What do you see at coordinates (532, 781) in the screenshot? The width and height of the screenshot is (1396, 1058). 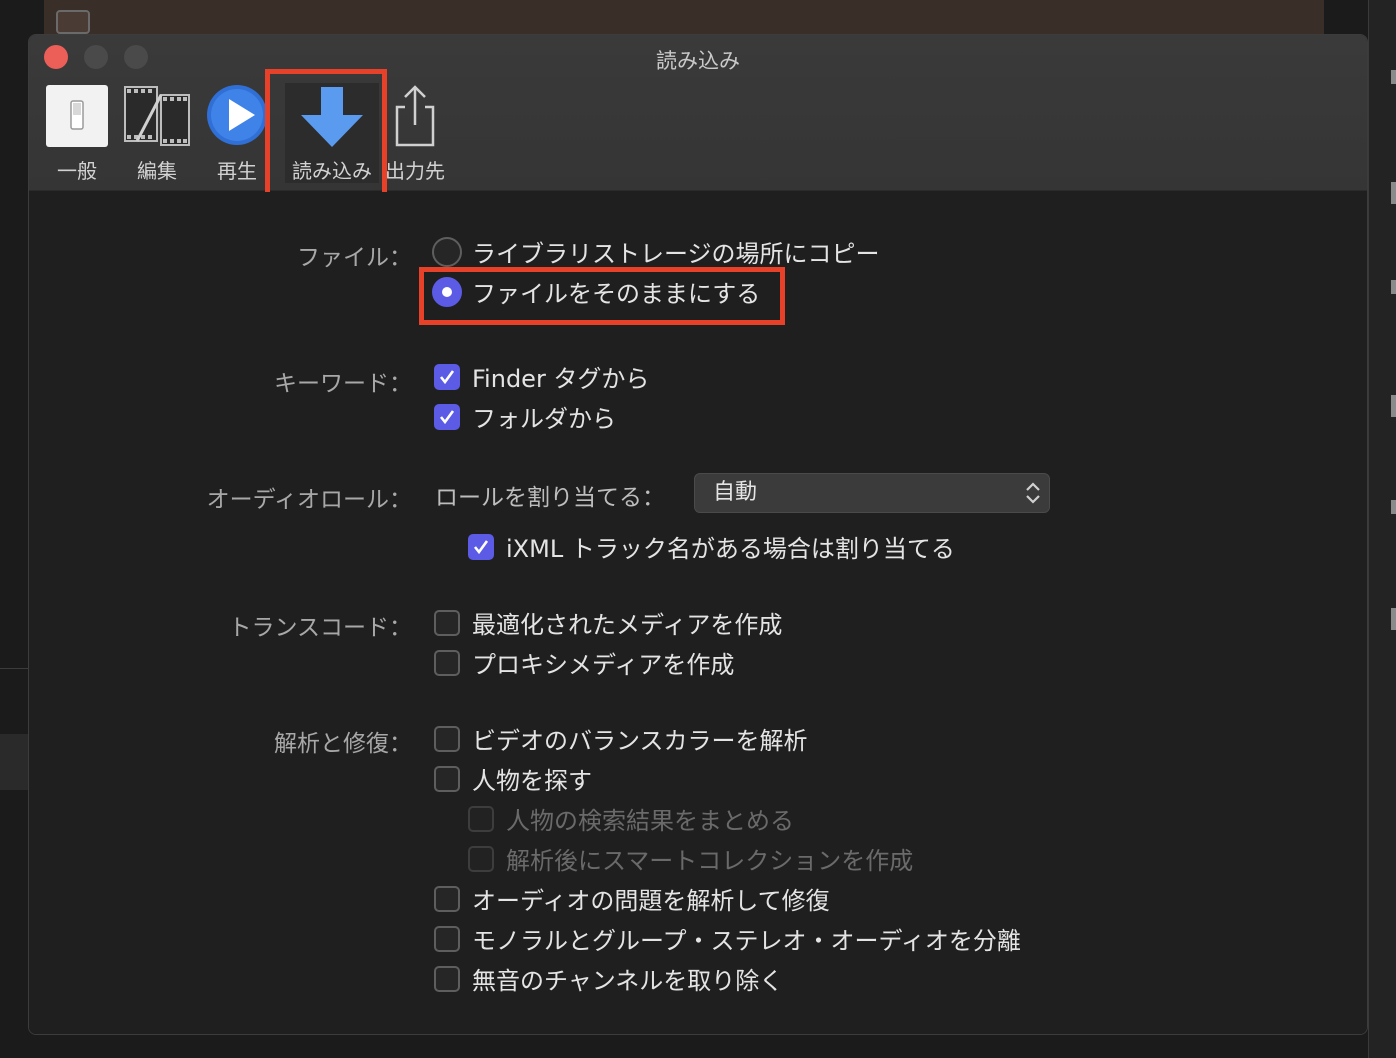 I see `checkbox-find-people-label: 人物を探す` at bounding box center [532, 781].